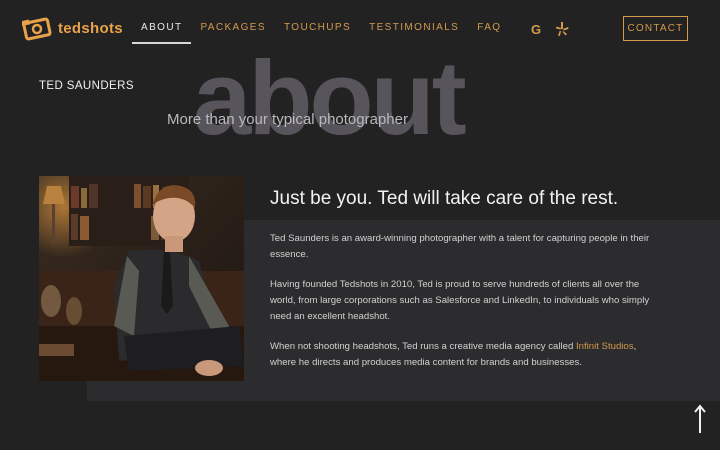 The width and height of the screenshot is (720, 450). Describe the element at coordinates (605, 346) in the screenshot. I see `infinit-studios-link: Infinit Studios` at that location.